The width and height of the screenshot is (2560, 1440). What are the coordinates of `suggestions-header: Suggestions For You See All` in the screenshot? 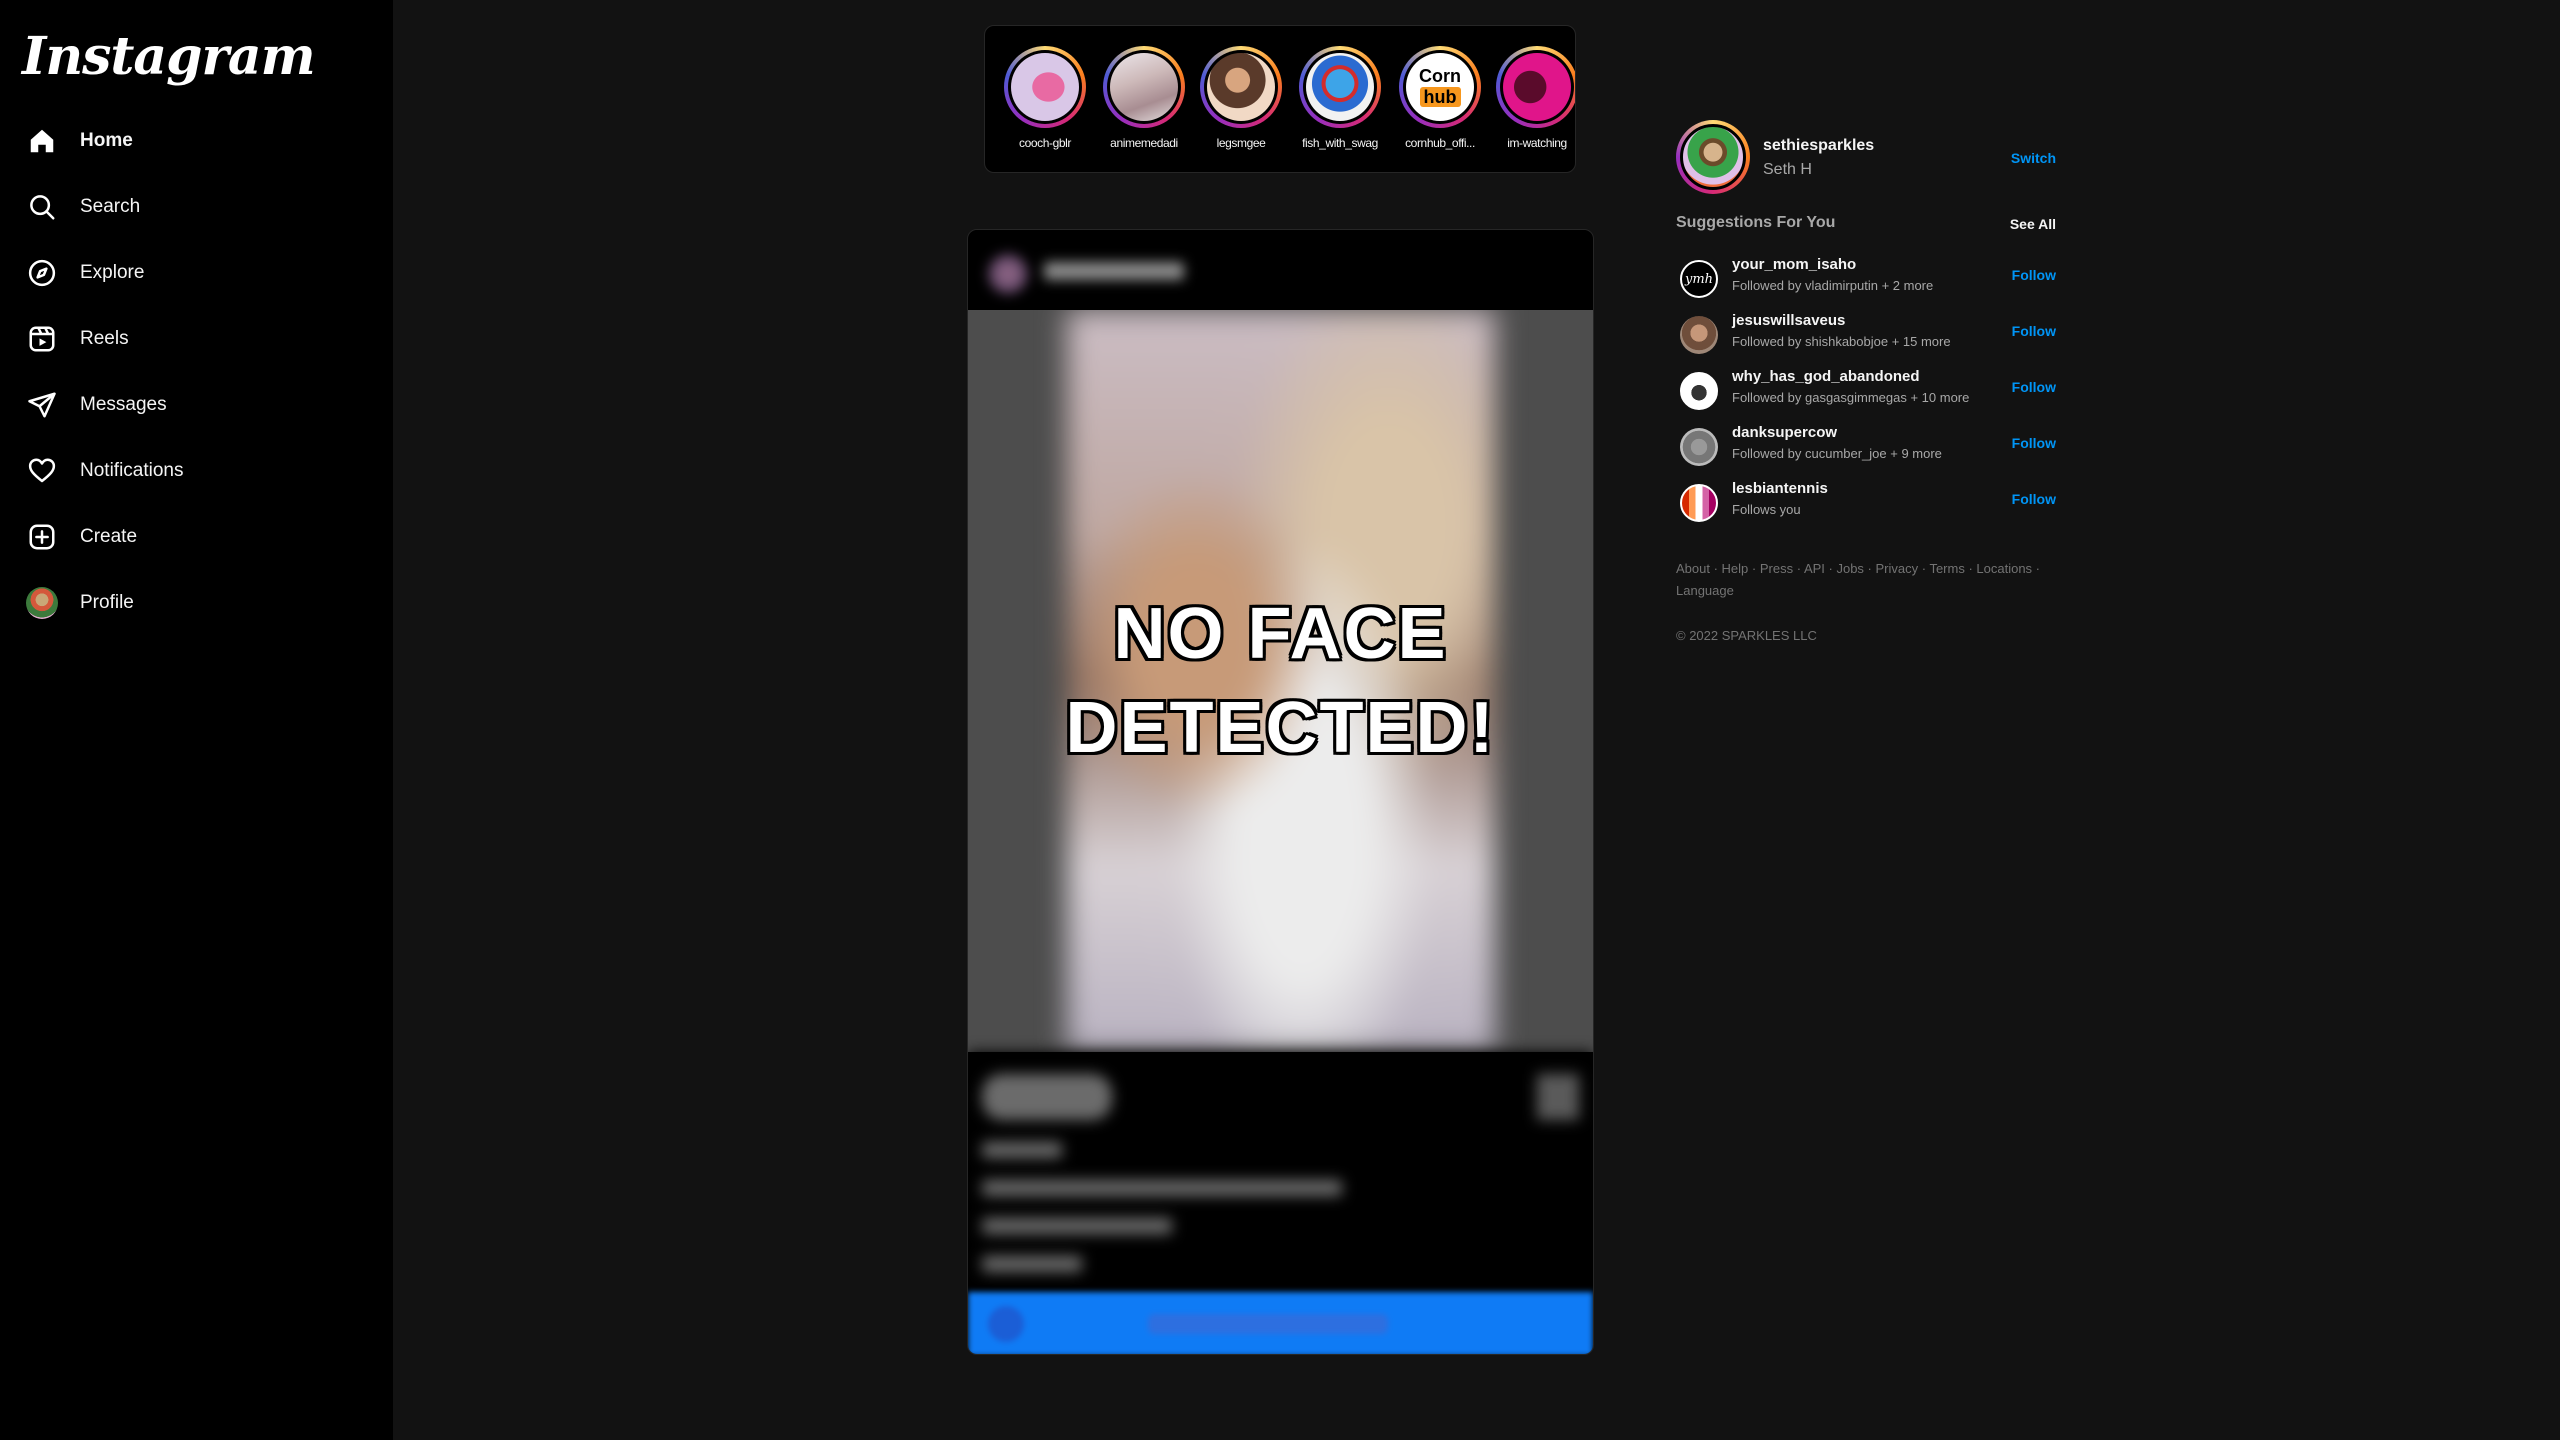 It's located at (1866, 234).